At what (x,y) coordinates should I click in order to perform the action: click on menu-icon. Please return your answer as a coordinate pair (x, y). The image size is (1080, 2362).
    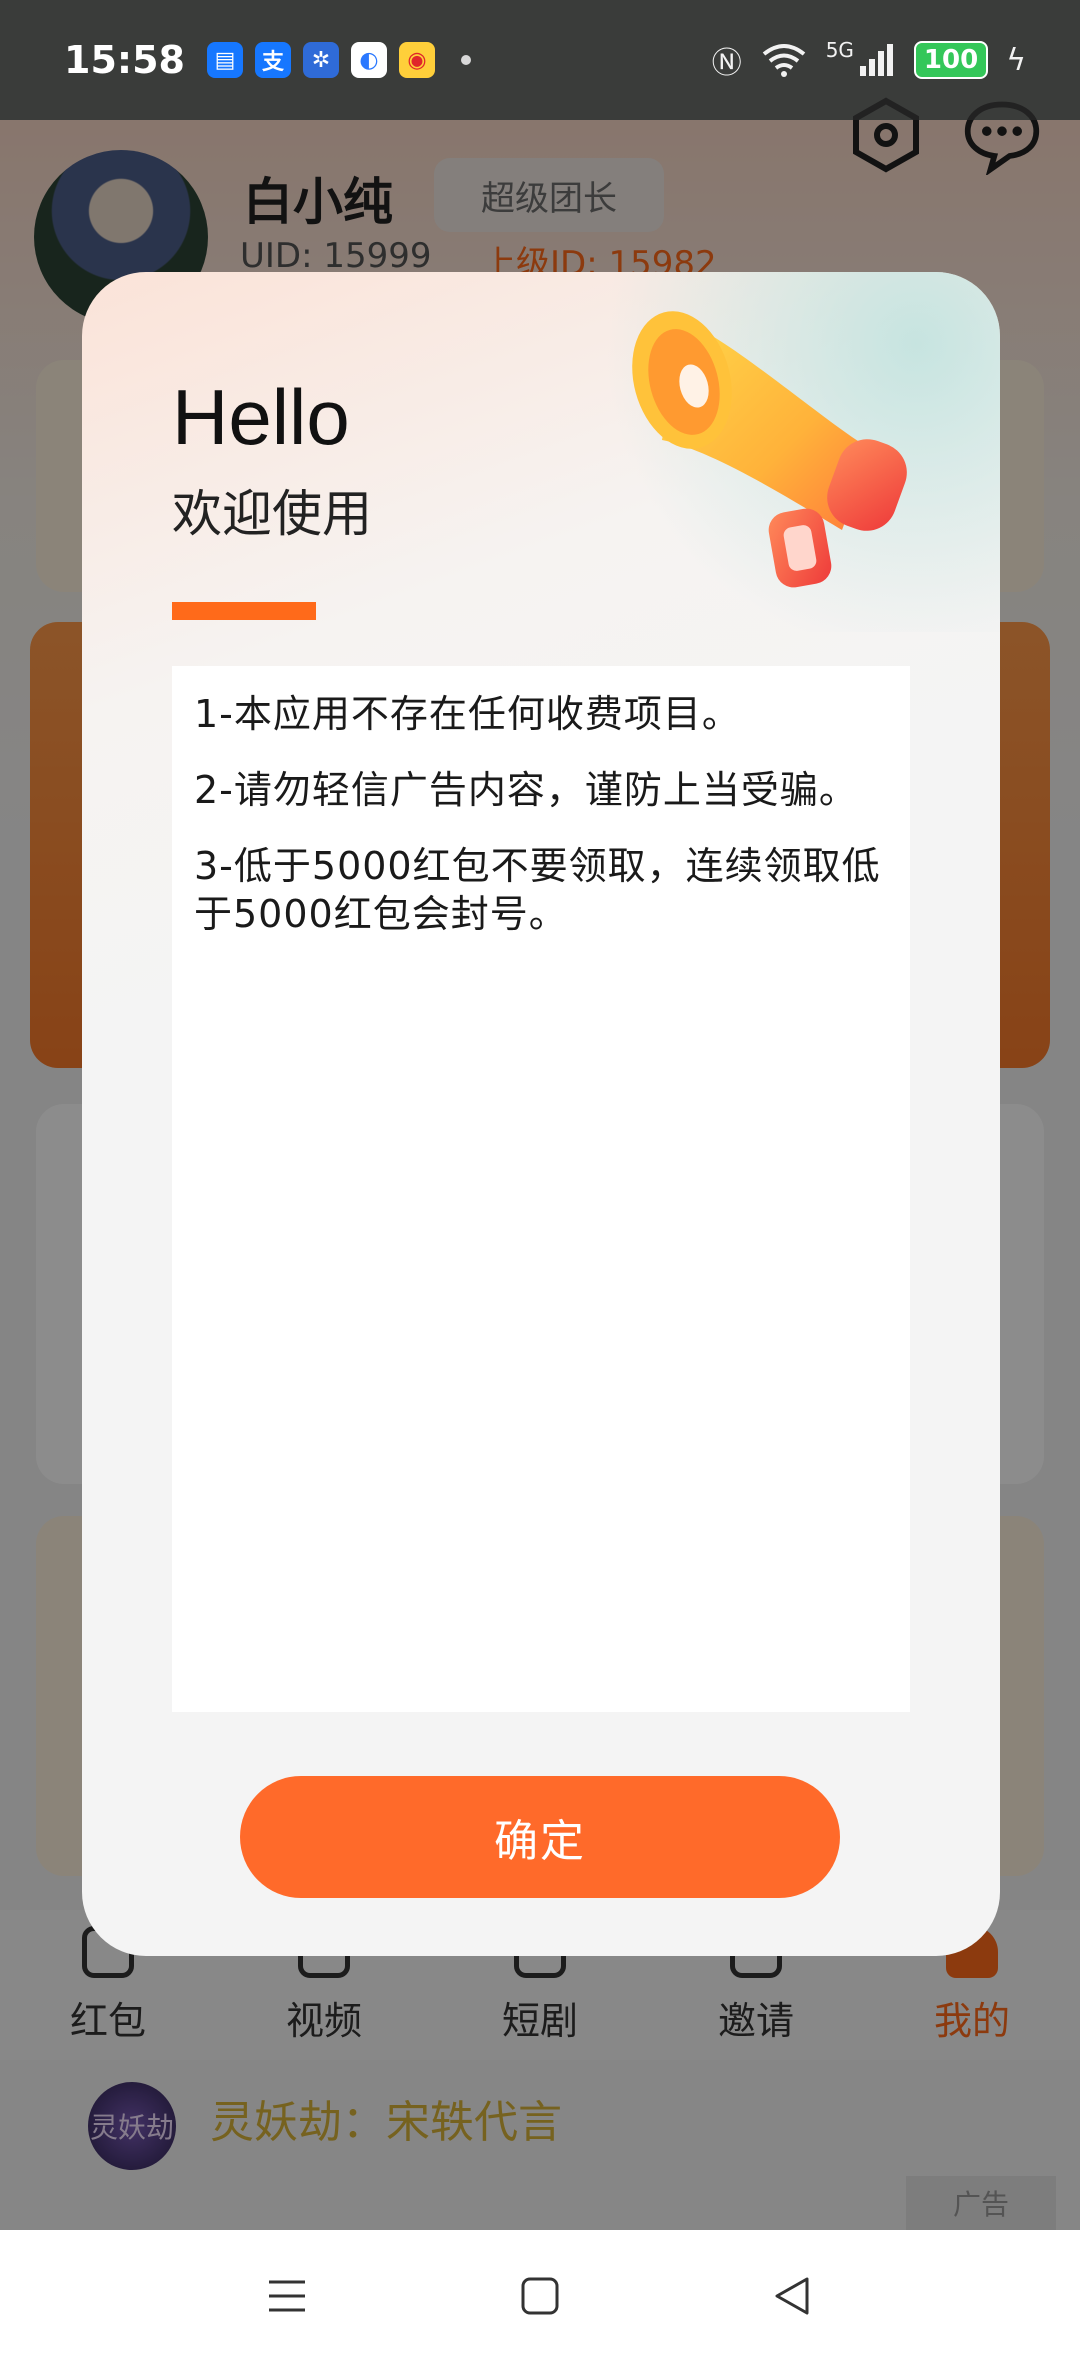
    Looking at the image, I should click on (287, 2296).